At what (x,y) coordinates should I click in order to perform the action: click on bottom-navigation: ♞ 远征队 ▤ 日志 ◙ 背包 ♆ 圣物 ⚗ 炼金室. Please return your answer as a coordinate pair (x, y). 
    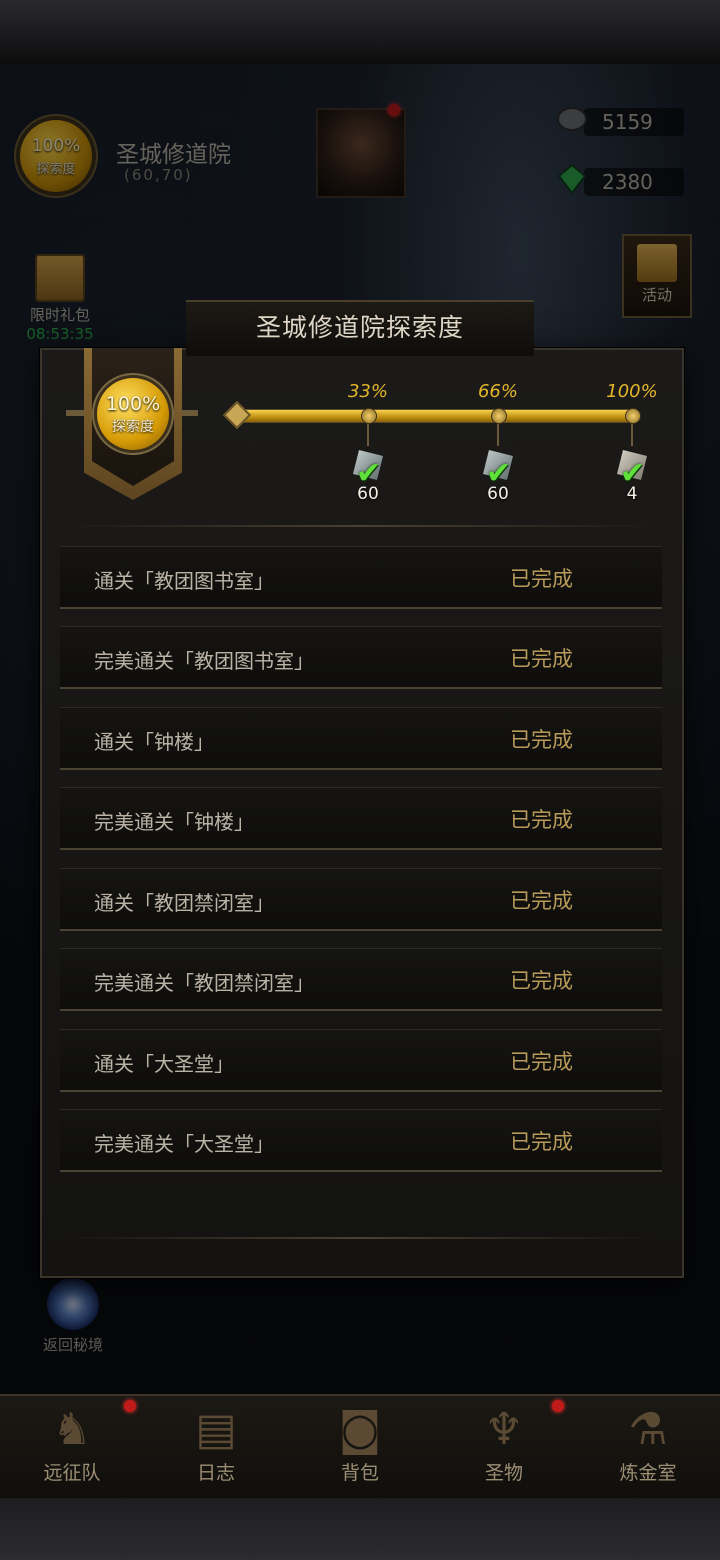
    Looking at the image, I should click on (360, 1447).